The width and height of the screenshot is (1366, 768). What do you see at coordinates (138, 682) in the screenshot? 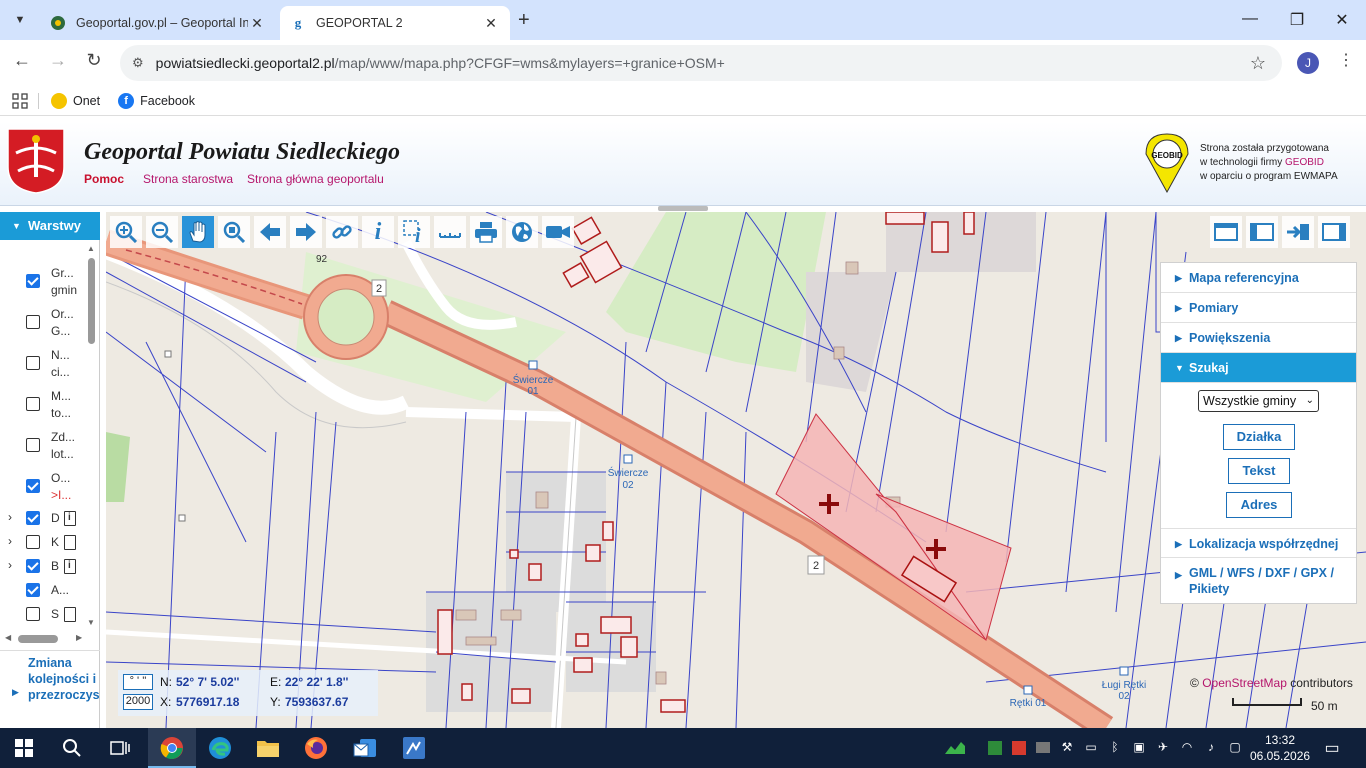
I see `degree-format-button: ° ' ''` at bounding box center [138, 682].